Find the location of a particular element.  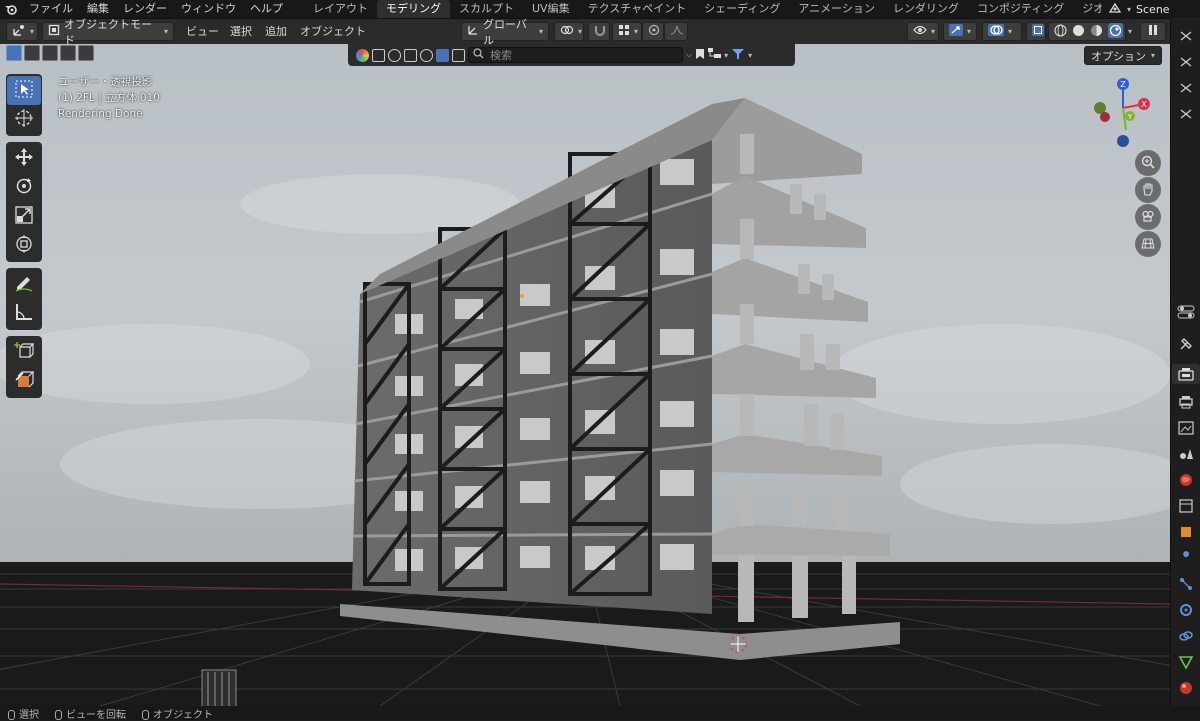

constraints-icon is located at coordinates (1186, 636).